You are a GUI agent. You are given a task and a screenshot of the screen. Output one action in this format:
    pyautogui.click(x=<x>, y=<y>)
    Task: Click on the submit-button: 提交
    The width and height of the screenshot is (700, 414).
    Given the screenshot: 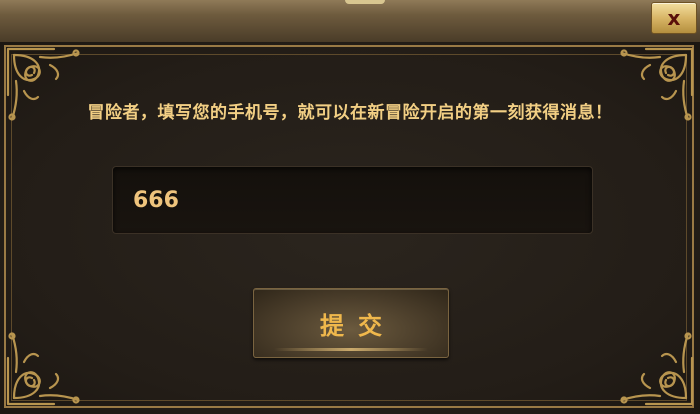 What is the action you would take?
    pyautogui.click(x=351, y=323)
    